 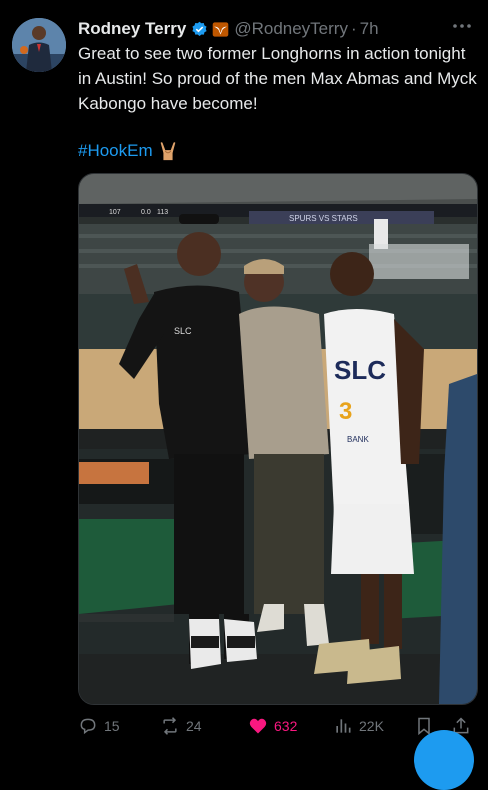 What do you see at coordinates (199, 28) in the screenshot?
I see `verified-icon` at bounding box center [199, 28].